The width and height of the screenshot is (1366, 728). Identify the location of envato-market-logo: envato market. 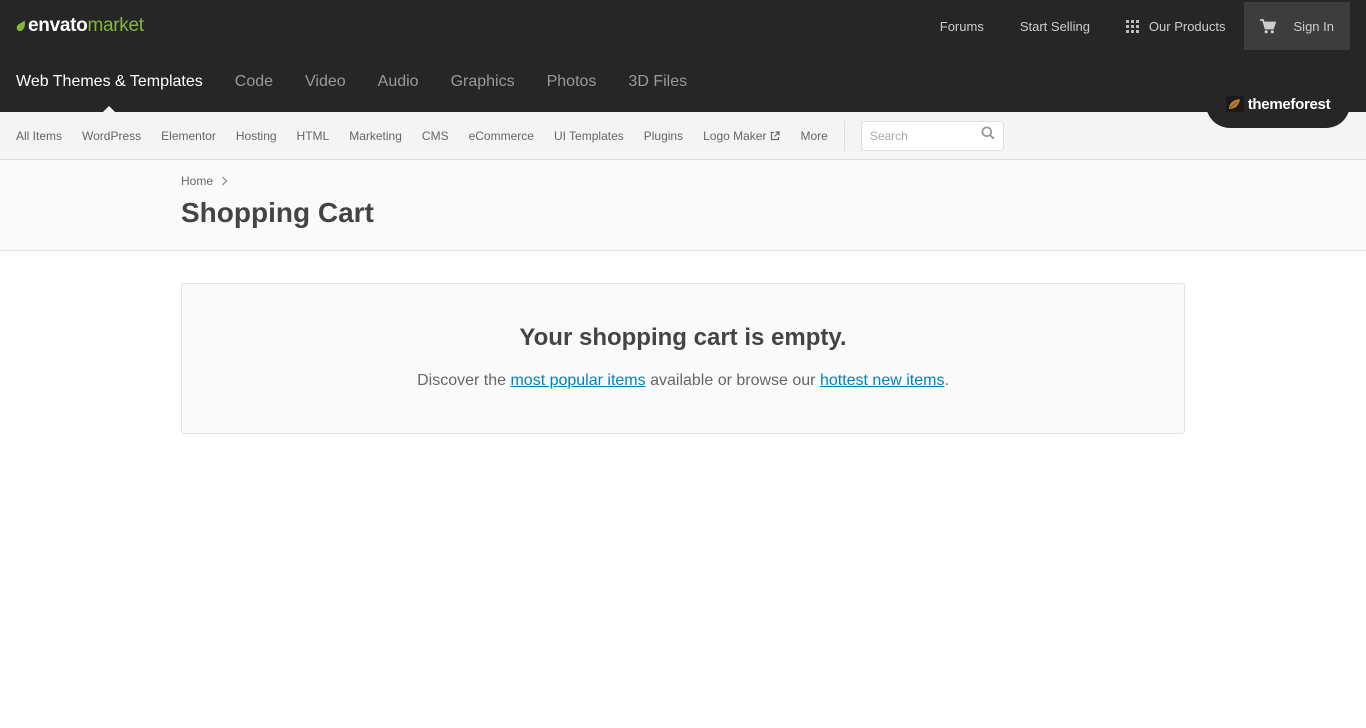
(80, 26).